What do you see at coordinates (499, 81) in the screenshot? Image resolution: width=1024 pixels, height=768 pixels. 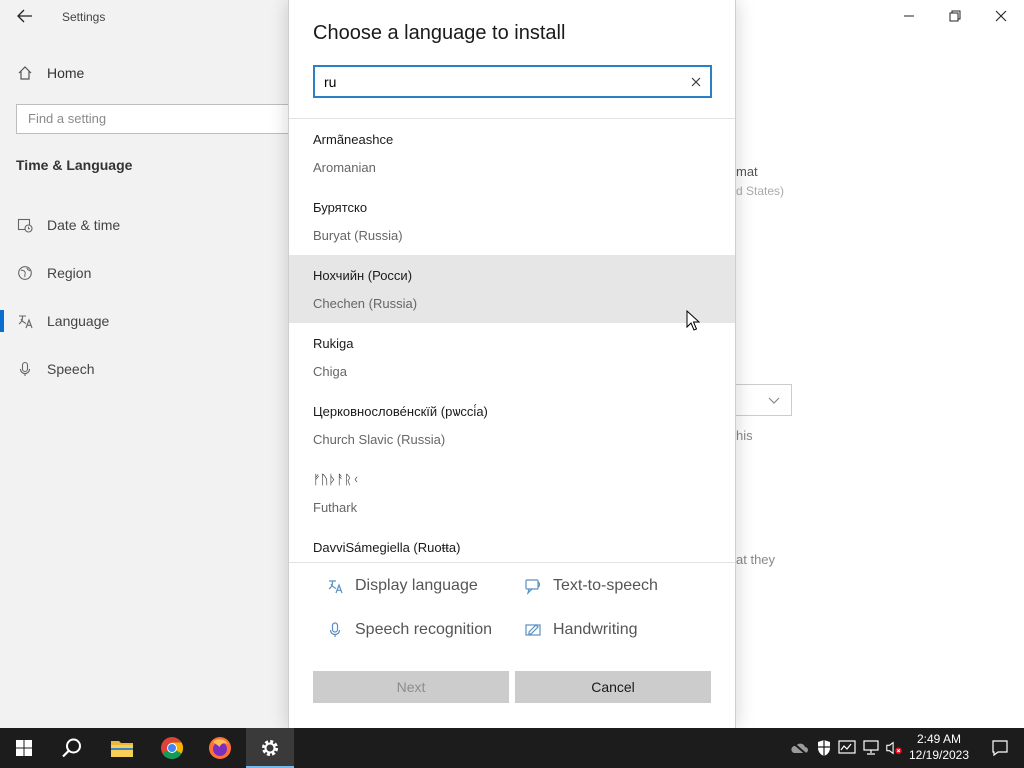 I see `language-search-input` at bounding box center [499, 81].